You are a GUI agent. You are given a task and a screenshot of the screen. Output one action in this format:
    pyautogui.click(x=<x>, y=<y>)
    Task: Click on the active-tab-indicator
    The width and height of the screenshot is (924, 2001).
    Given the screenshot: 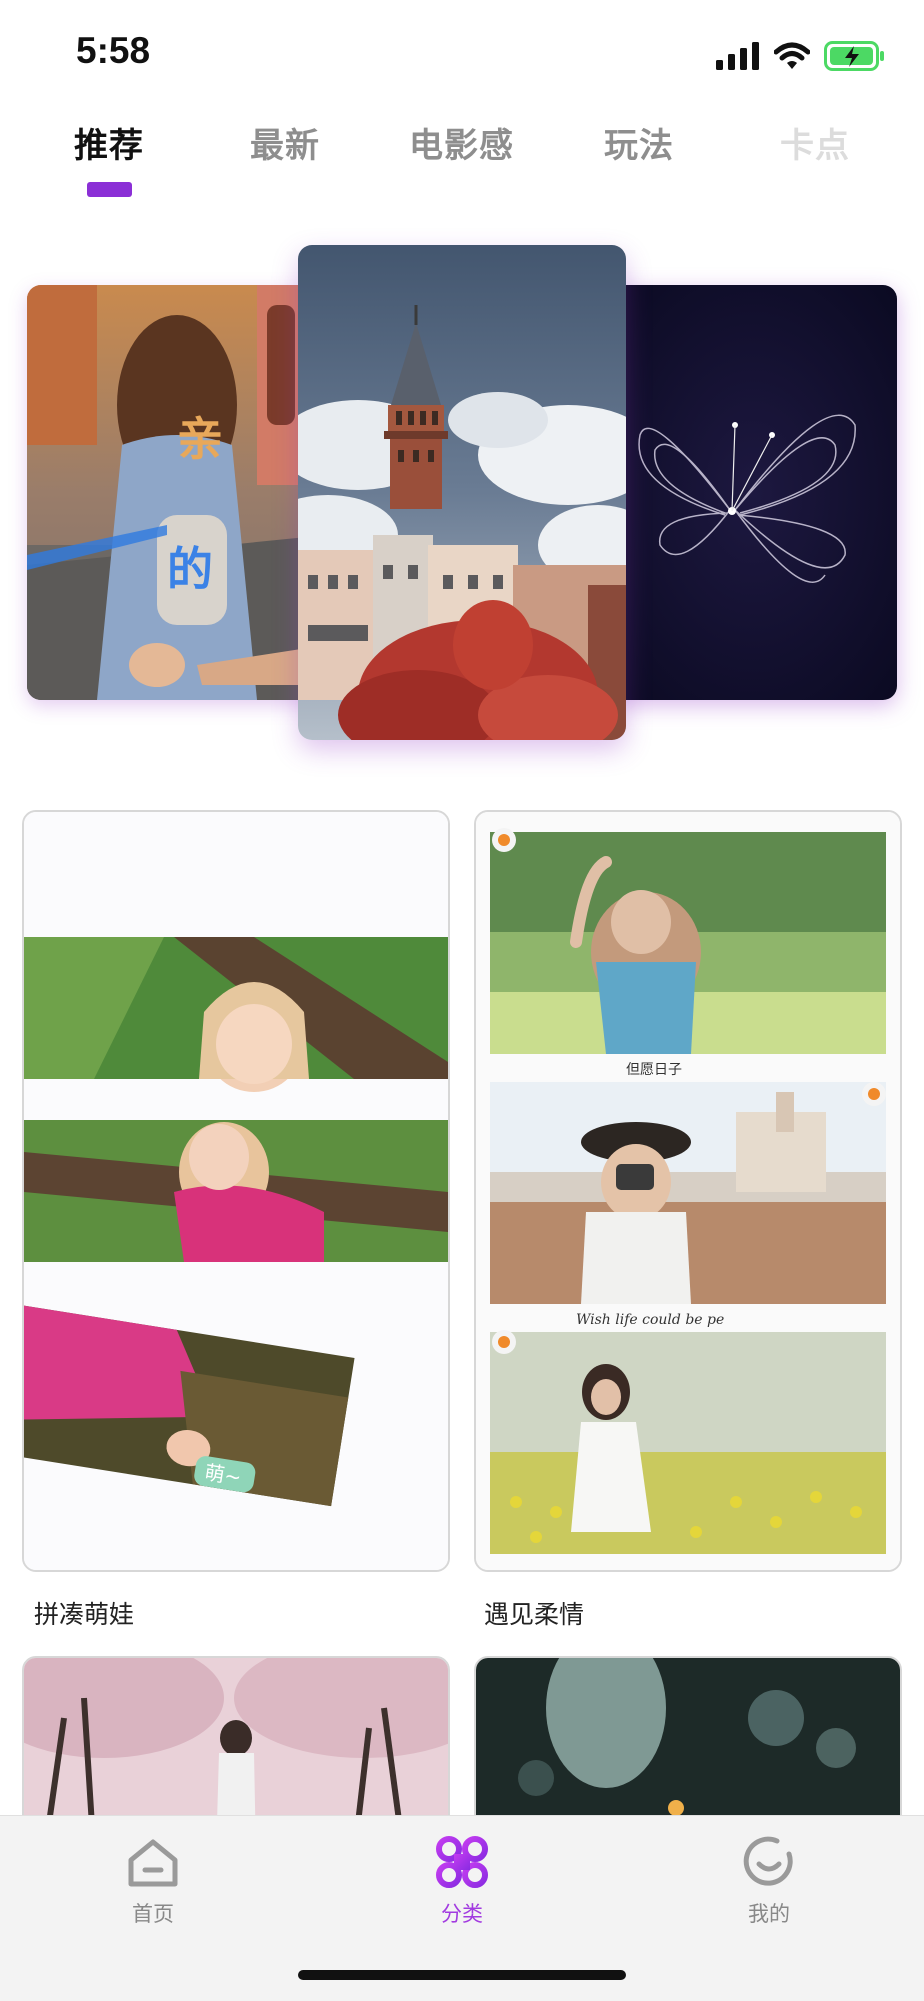 What is the action you would take?
    pyautogui.click(x=109, y=189)
    